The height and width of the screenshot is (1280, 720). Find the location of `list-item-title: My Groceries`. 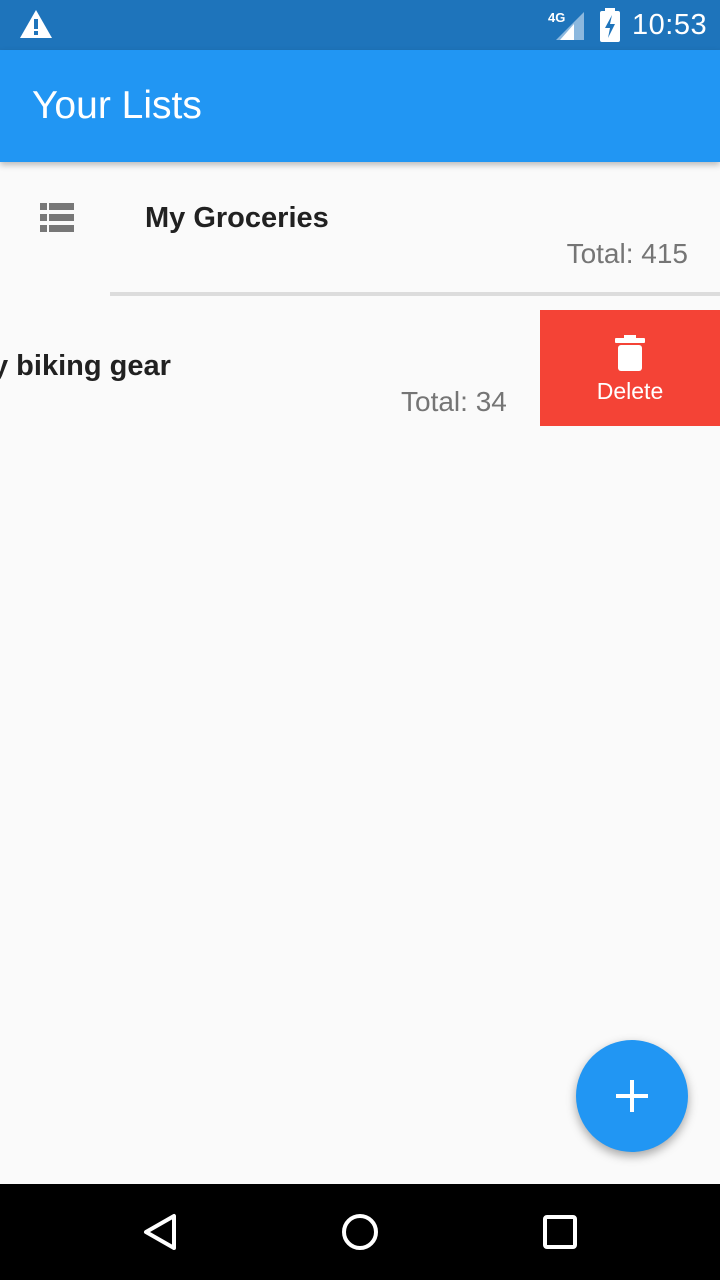

list-item-title: My Groceries is located at coordinates (237, 218).